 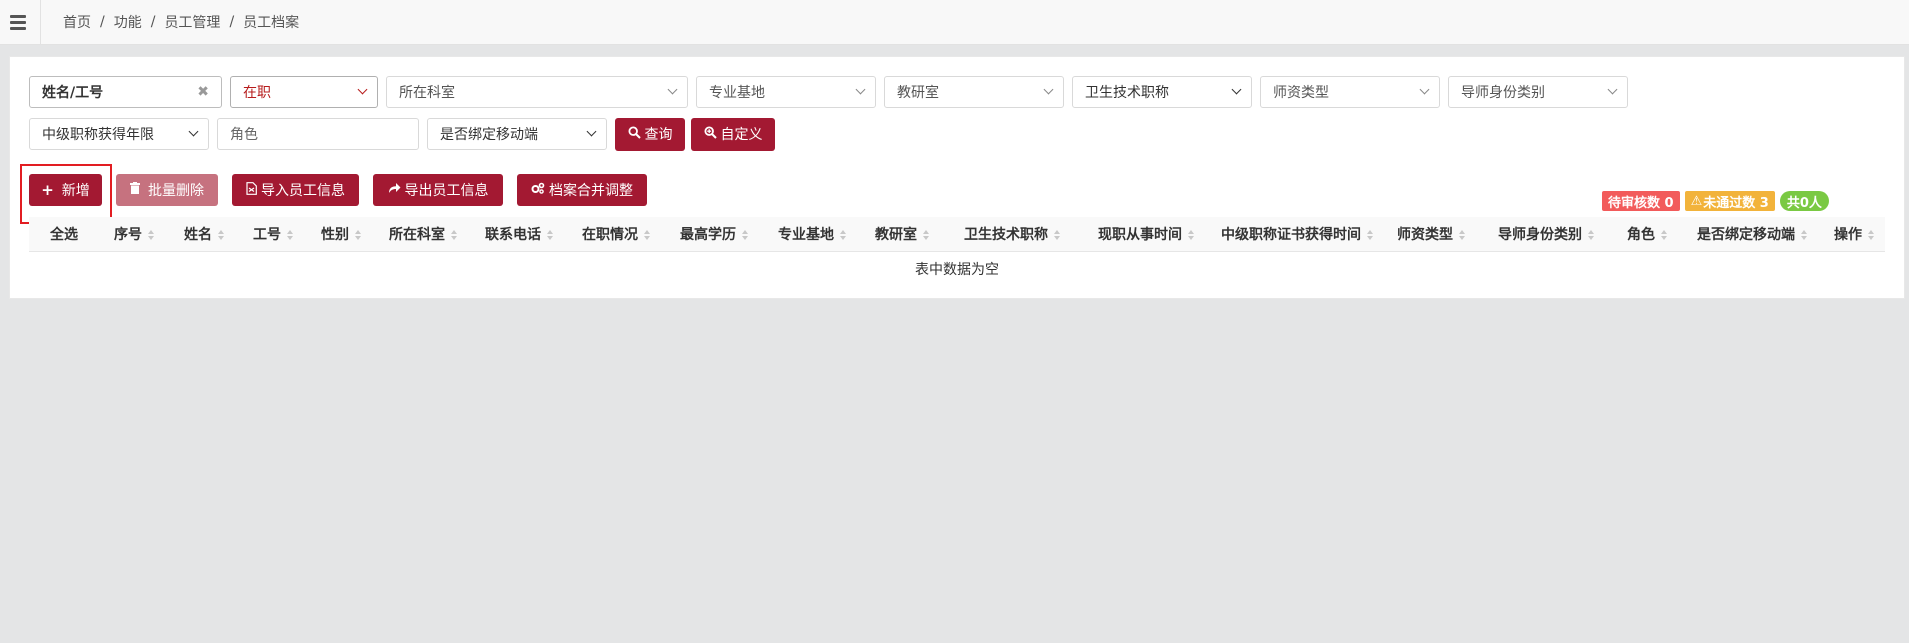 I want to click on specialty-base-select: 专业基地, so click(x=786, y=92).